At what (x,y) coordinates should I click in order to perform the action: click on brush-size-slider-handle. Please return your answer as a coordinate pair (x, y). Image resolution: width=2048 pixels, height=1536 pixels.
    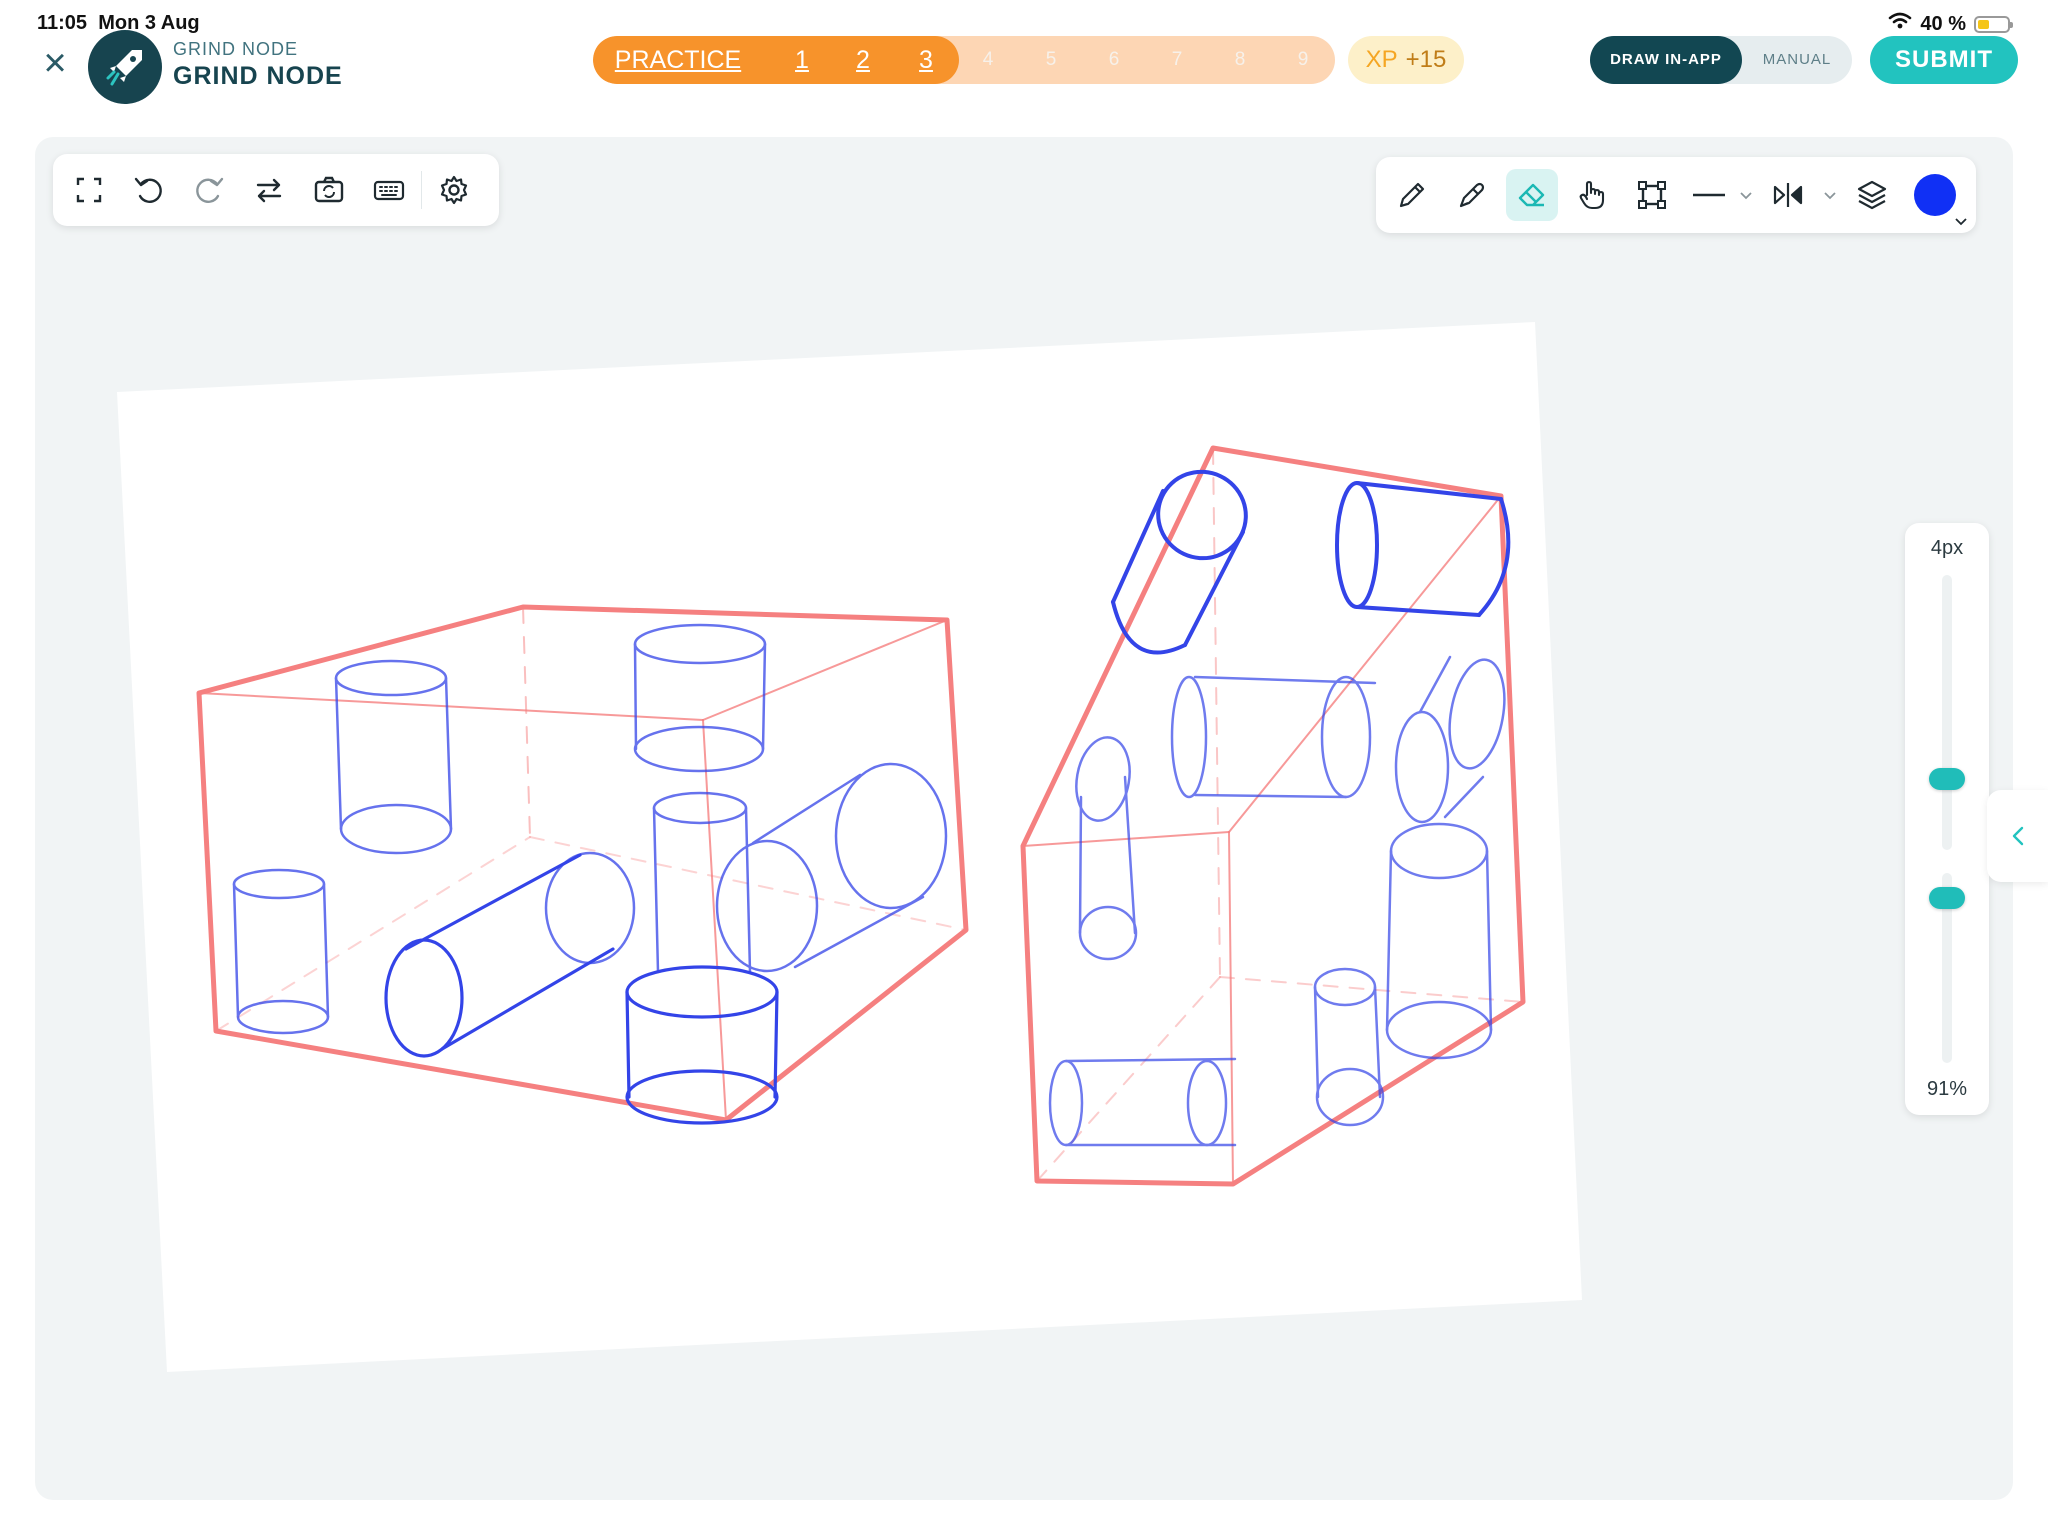
    Looking at the image, I should click on (1947, 779).